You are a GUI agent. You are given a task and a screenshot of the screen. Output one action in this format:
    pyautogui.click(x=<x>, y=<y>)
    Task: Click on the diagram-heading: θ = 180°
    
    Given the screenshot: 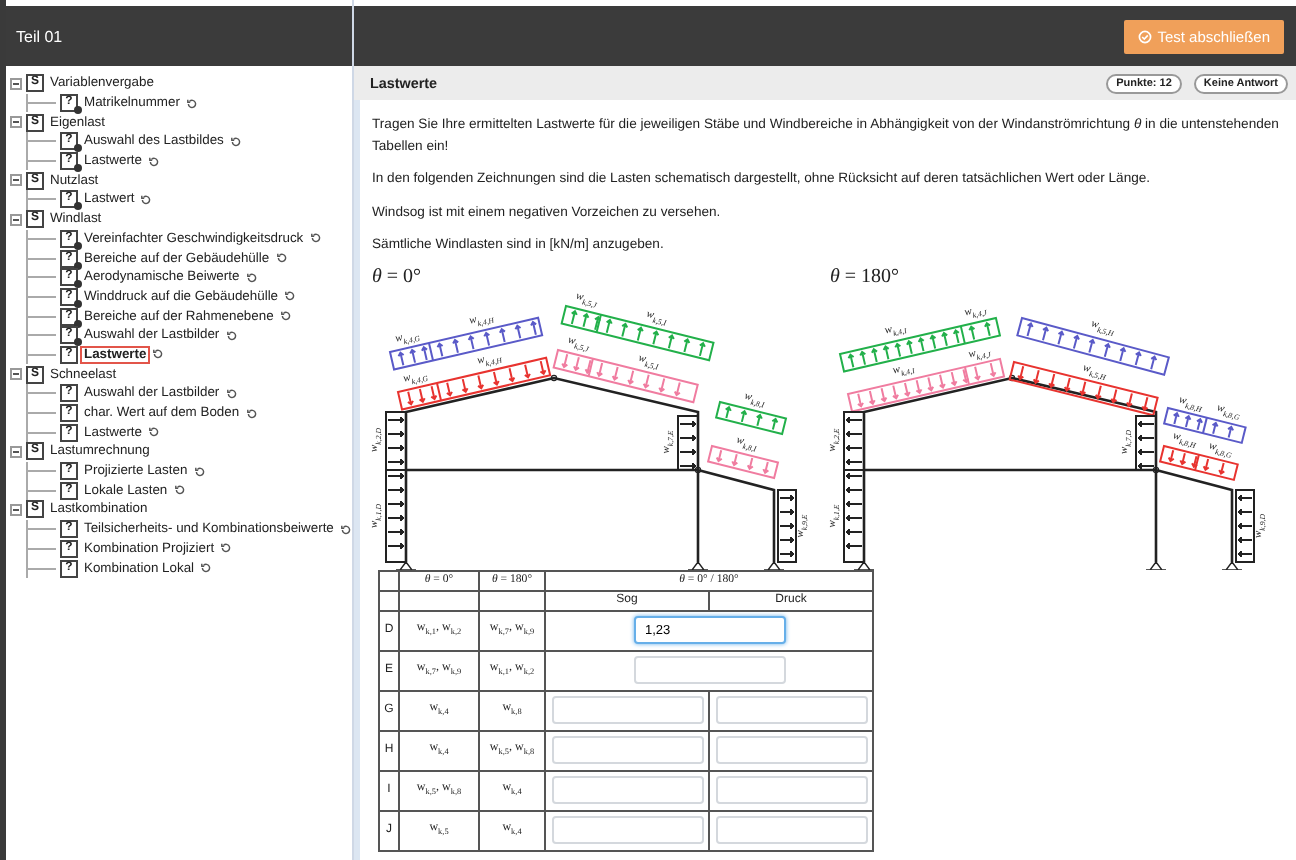 What is the action you would take?
    pyautogui.click(x=865, y=276)
    